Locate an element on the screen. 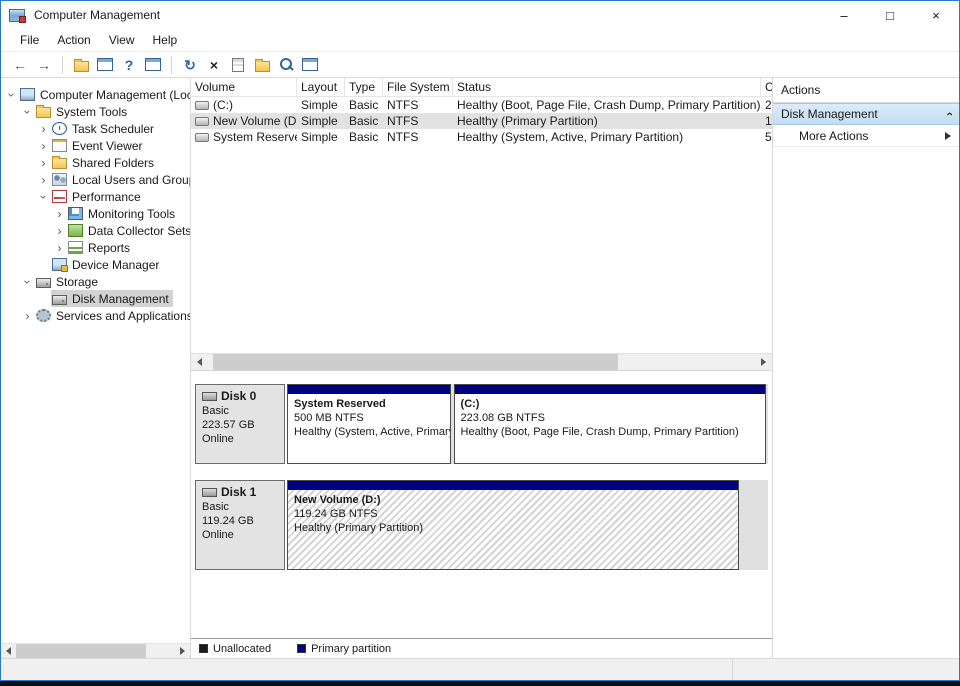 The height and width of the screenshot is (686, 960). tree-scroll-thumb is located at coordinates (81, 651).